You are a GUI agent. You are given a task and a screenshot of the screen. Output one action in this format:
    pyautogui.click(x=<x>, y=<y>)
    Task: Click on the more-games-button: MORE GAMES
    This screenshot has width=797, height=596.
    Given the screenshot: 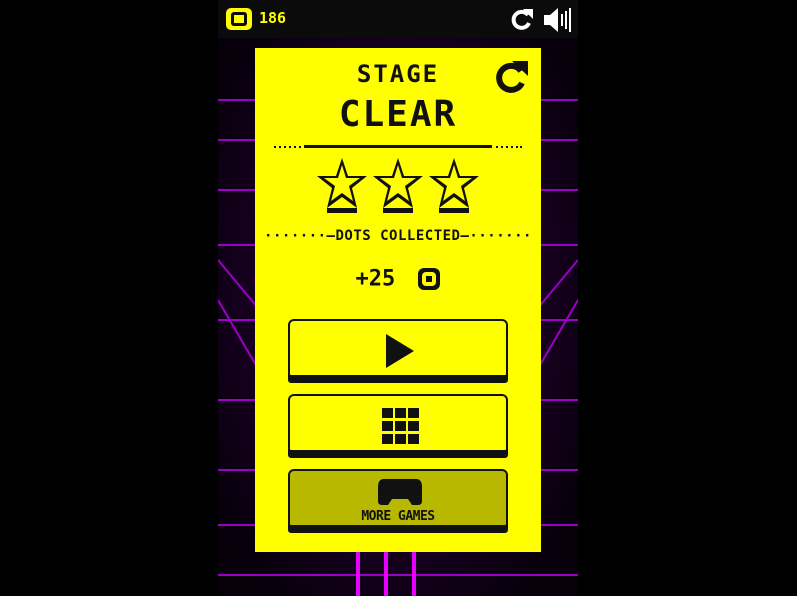 What is the action you would take?
    pyautogui.click(x=398, y=501)
    